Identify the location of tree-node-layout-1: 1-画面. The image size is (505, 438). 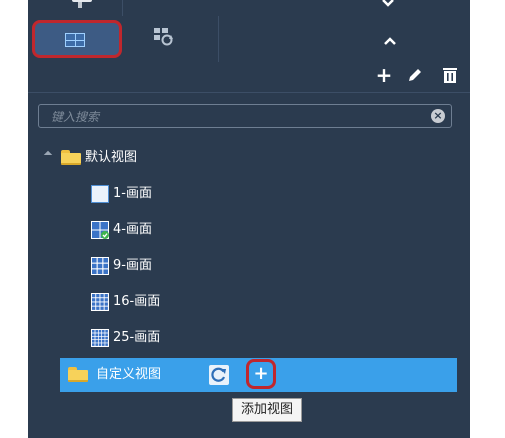
(121, 194).